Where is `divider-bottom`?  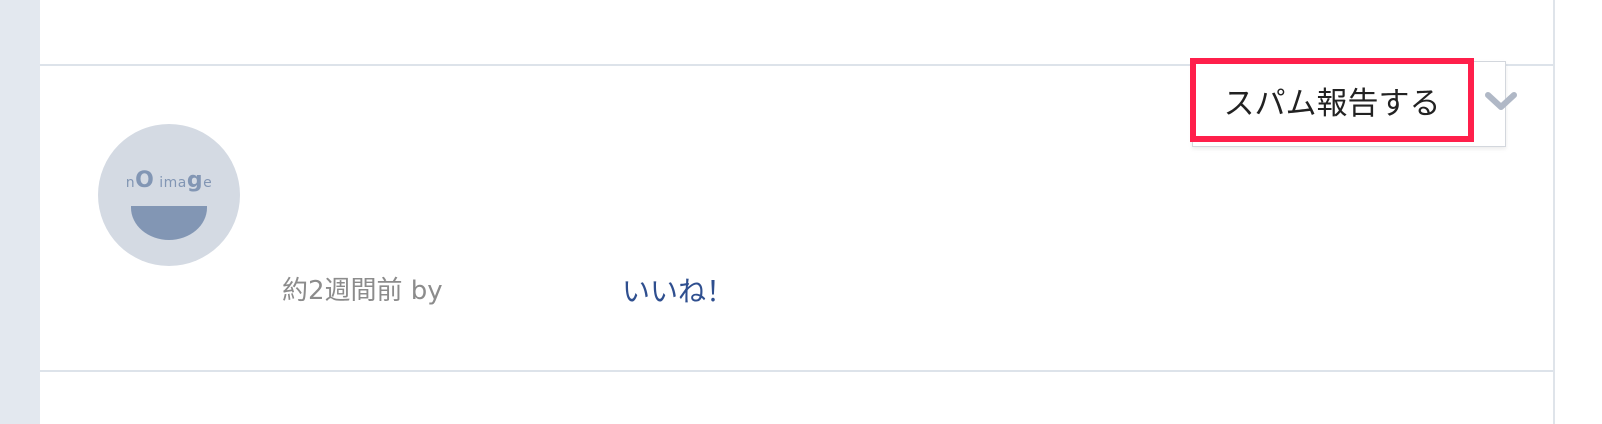
divider-bottom is located at coordinates (796, 371).